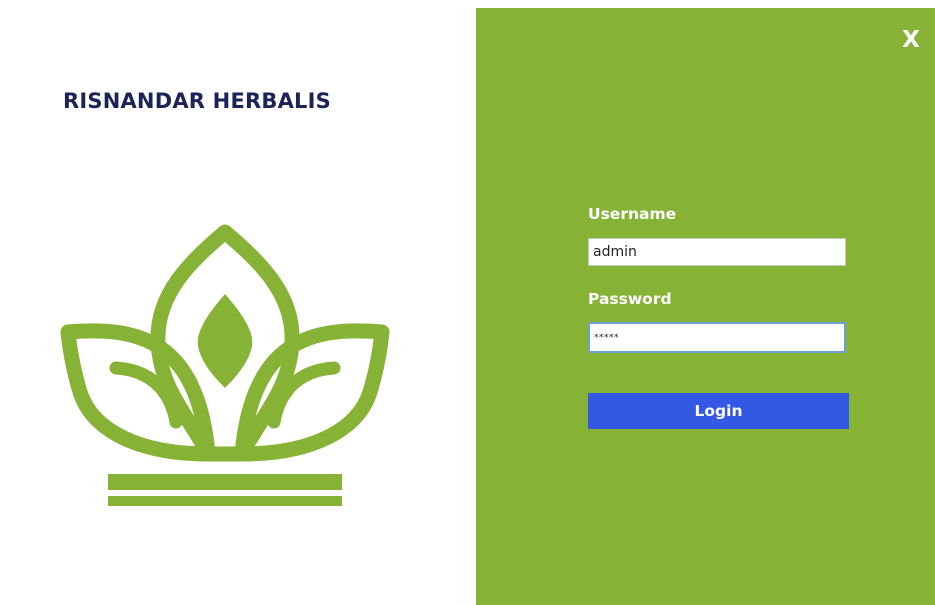 Image resolution: width=935 pixels, height=605 pixels. What do you see at coordinates (911, 40) in the screenshot?
I see `close-button: X` at bounding box center [911, 40].